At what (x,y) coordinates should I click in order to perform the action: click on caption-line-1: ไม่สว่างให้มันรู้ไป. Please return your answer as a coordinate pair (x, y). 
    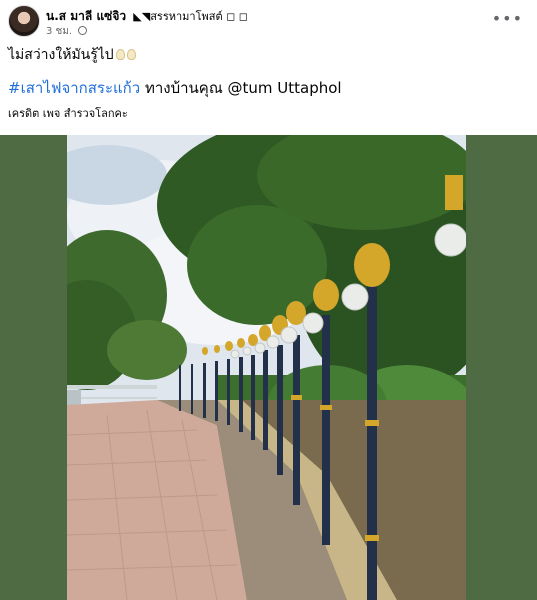
    Looking at the image, I should click on (72, 55).